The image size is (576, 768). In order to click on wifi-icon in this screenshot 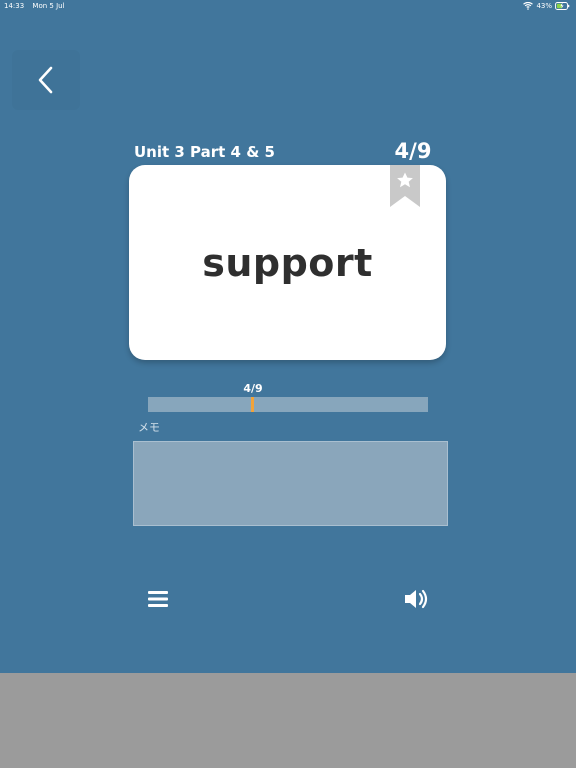, I will do `click(528, 6)`.